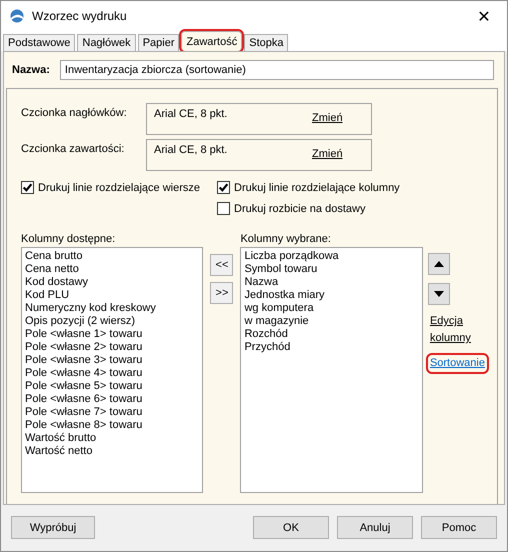  I want to click on dialog-button: Anuluj, so click(375, 527).